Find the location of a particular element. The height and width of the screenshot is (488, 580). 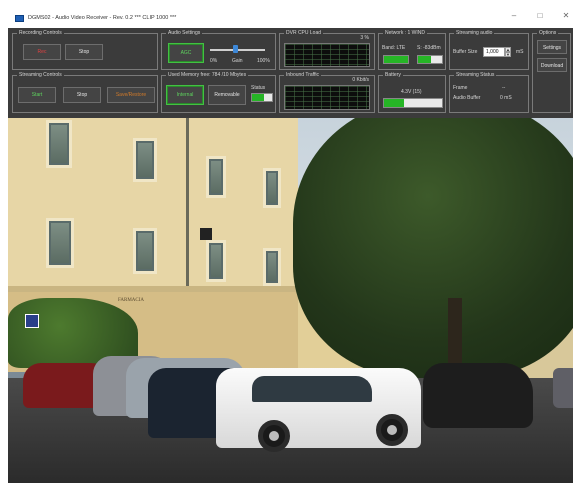

battery-legend: Battery is located at coordinates (393, 75).